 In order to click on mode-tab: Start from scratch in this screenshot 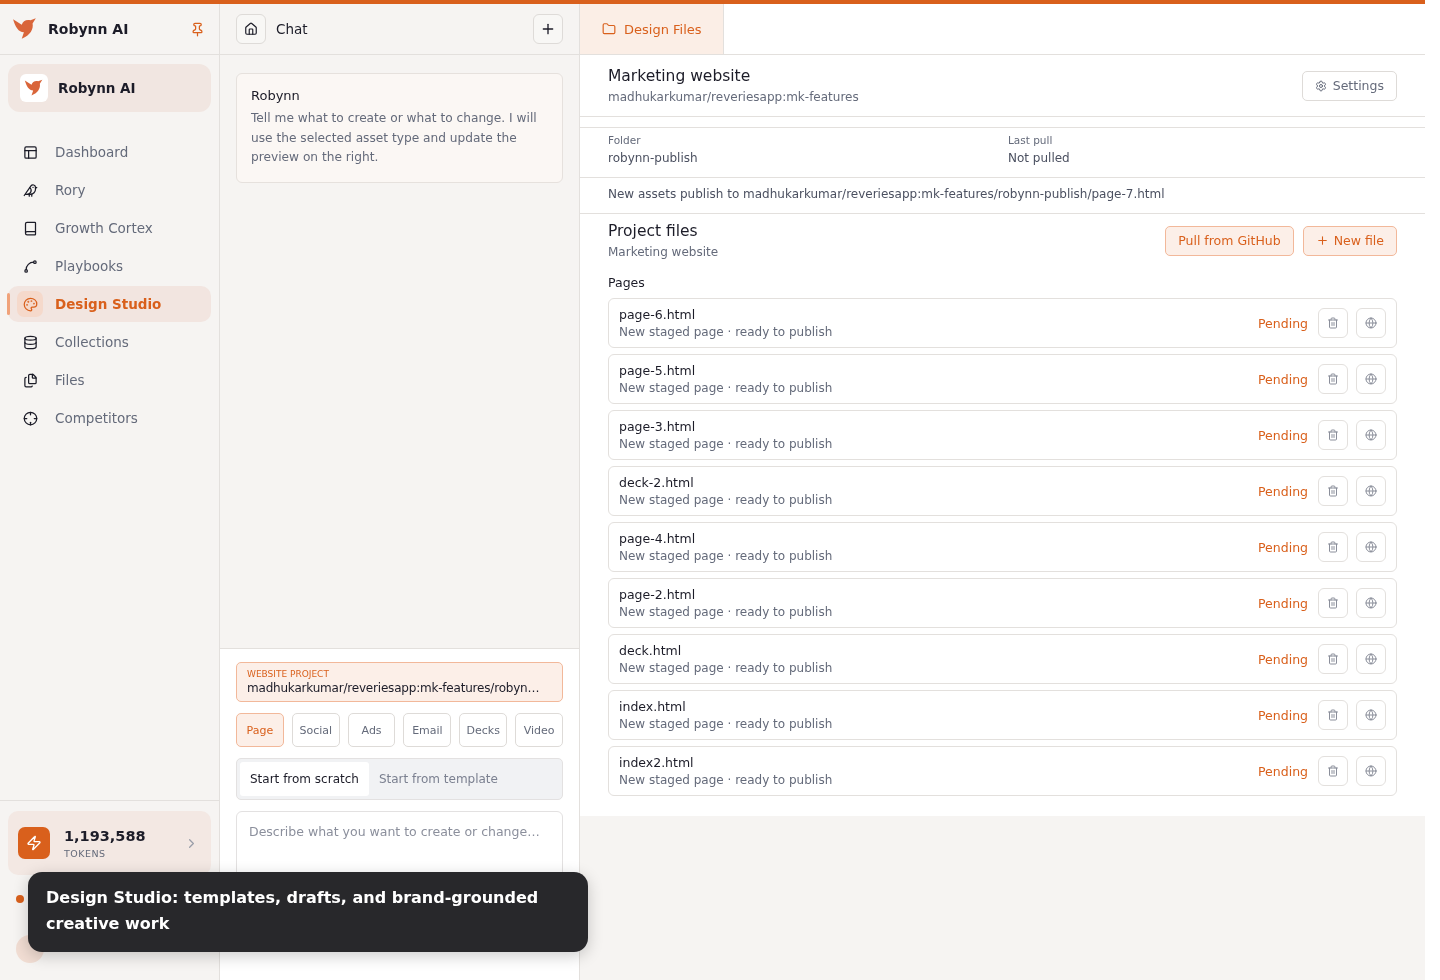, I will do `click(304, 779)`.